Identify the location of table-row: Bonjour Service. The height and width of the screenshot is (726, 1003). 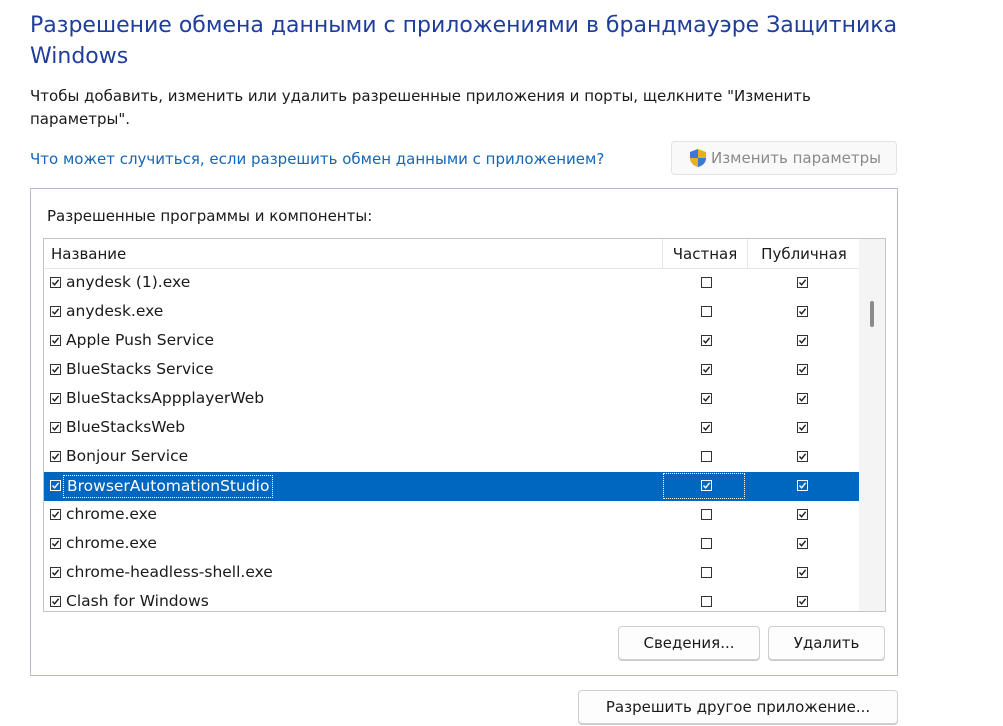
(451, 457).